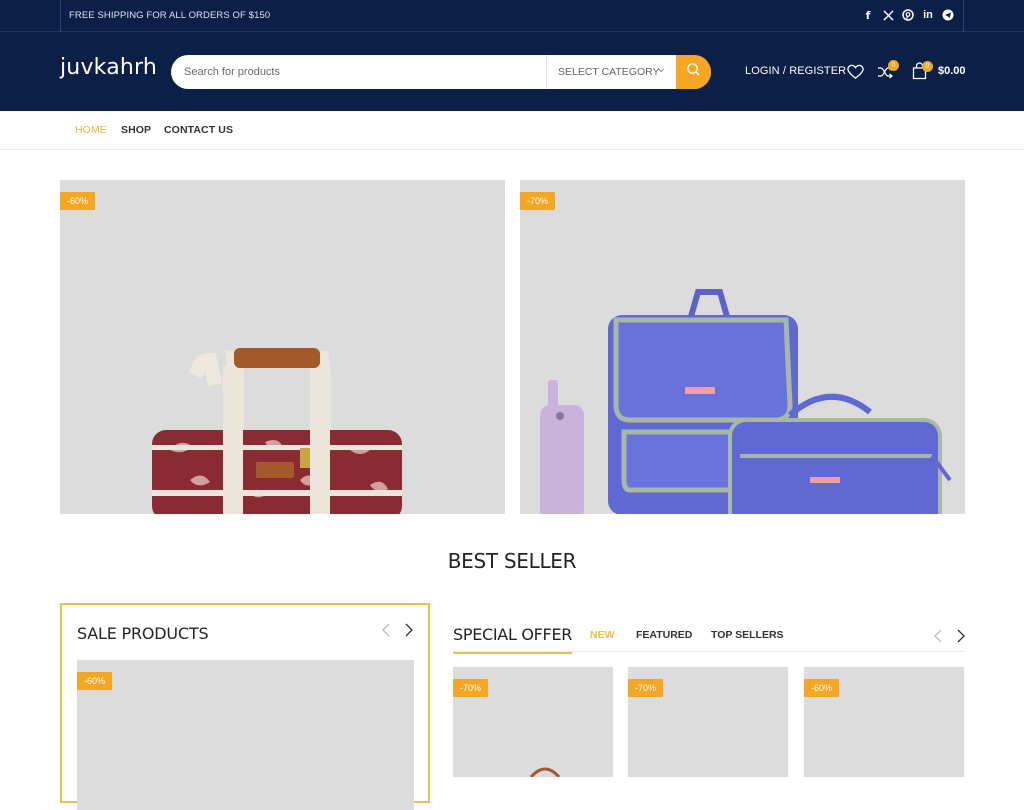 The width and height of the screenshot is (1024, 810). Describe the element at coordinates (143, 633) in the screenshot. I see `sale-products-title: SALE PRODUCTS` at that location.